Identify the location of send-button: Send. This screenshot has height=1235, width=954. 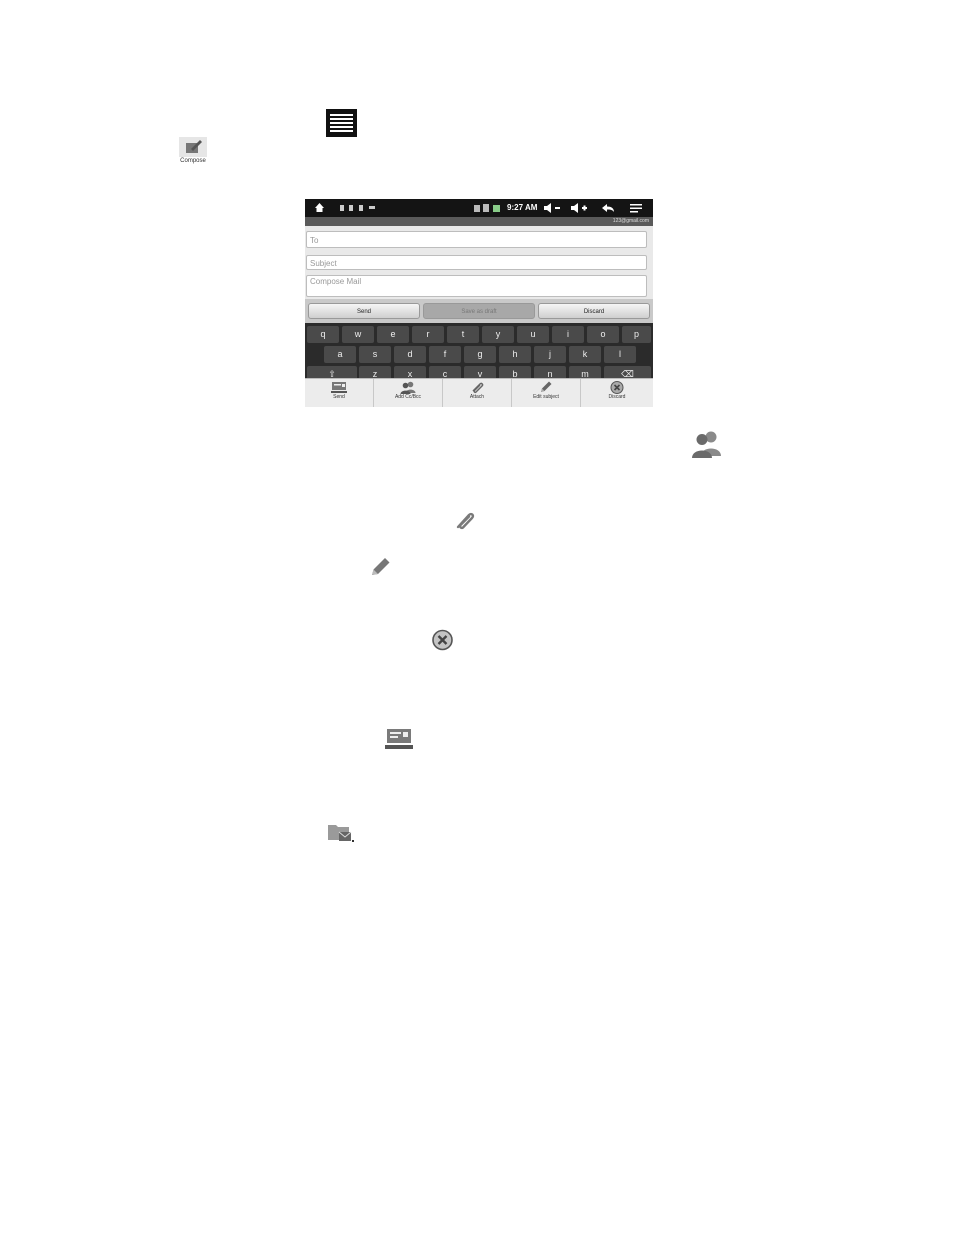
(364, 311).